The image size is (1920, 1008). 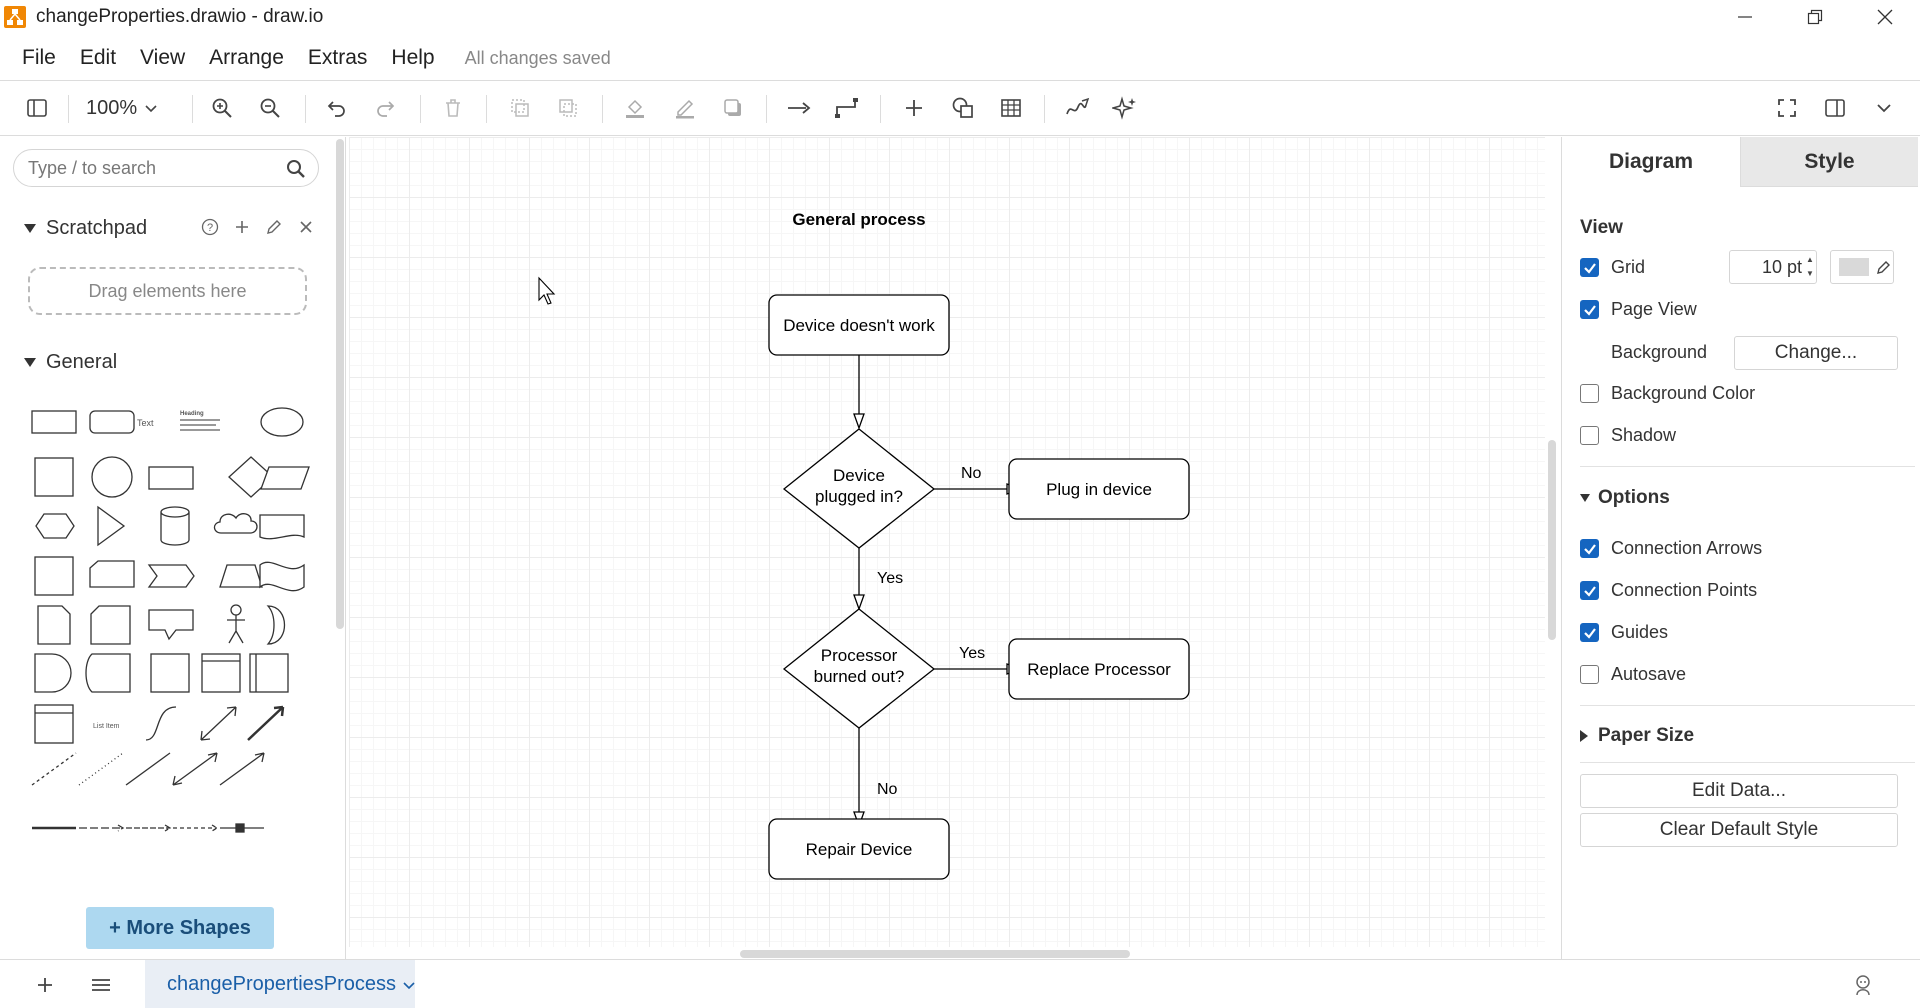 I want to click on ai-generate-icon, so click(x=1125, y=108).